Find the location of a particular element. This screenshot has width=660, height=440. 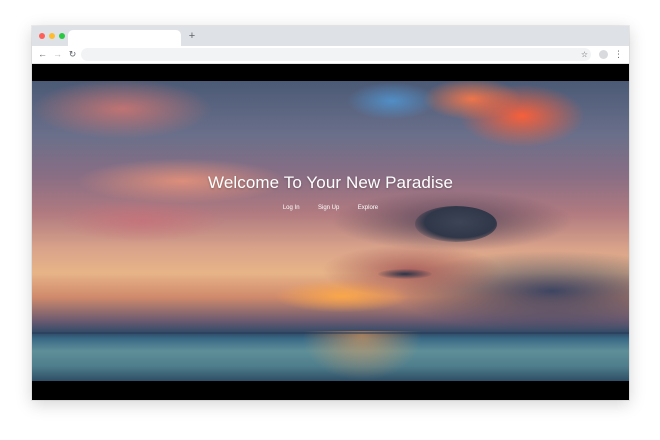

back-arrow-icon: ← is located at coordinates (42, 54).